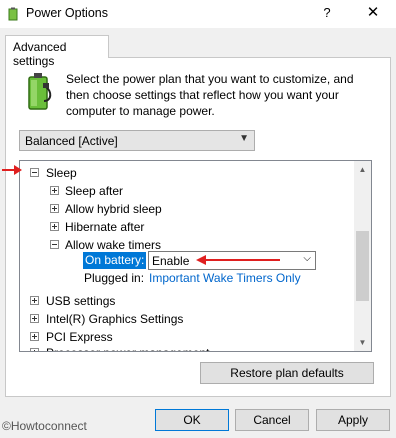 This screenshot has width=396, height=438. What do you see at coordinates (115, 260) in the screenshot?
I see `on-battery-label: On battery:` at bounding box center [115, 260].